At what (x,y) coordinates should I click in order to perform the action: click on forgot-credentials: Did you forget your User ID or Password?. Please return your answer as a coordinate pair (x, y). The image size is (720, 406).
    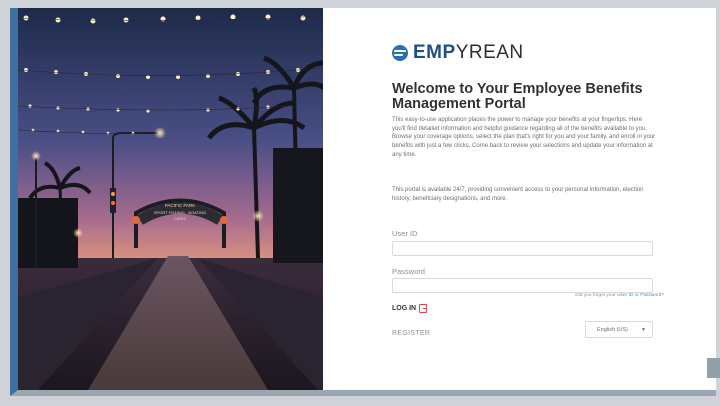
    Looking at the image, I should click on (619, 295).